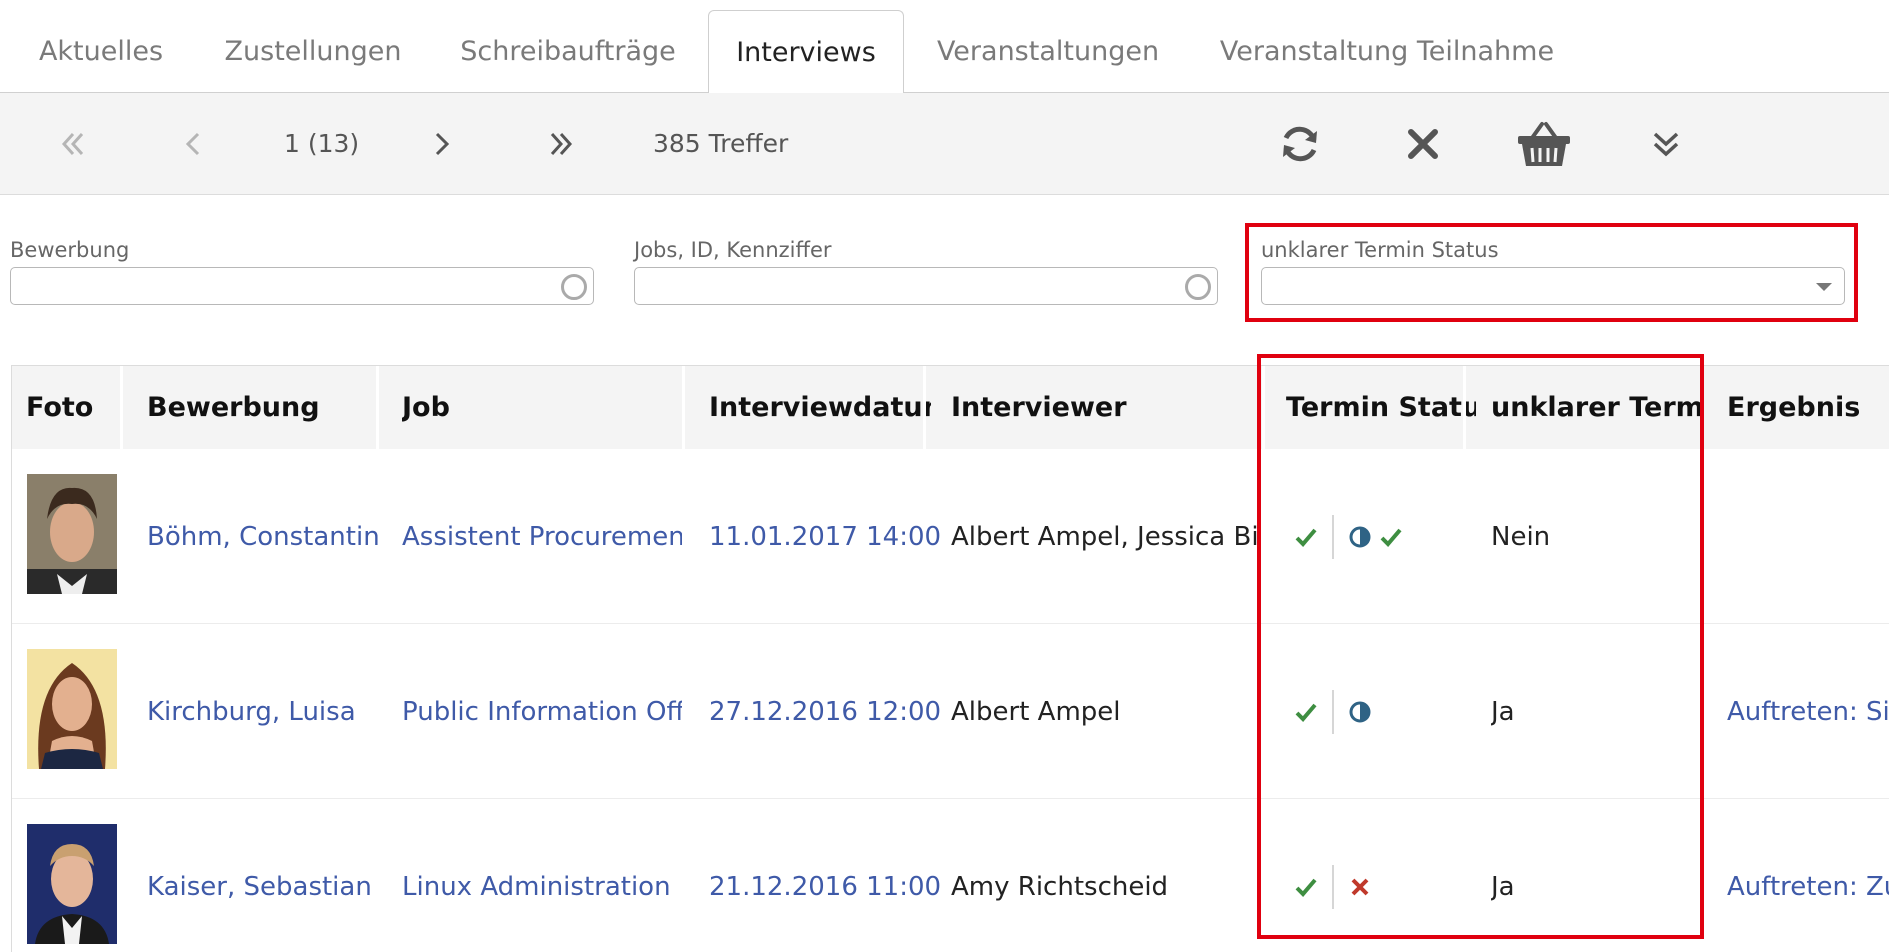  I want to click on last-page-icon, so click(561, 143).